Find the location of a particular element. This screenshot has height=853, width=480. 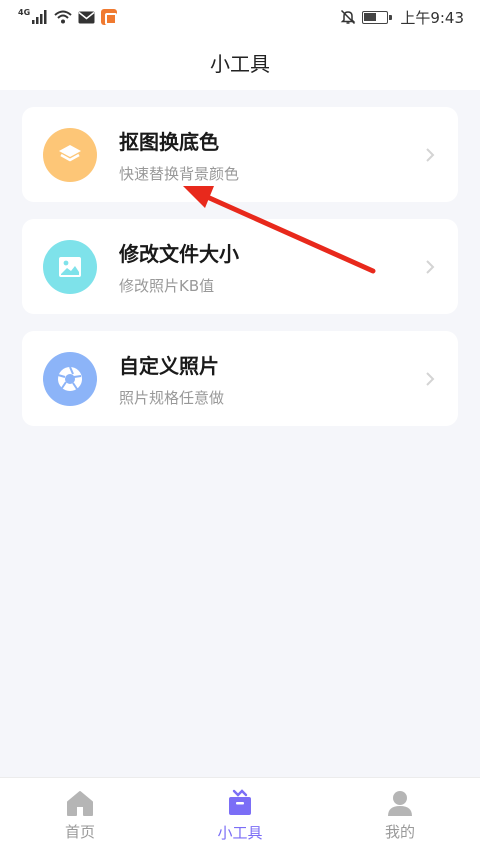

status-right: 上午9:43 is located at coordinates (402, 17).